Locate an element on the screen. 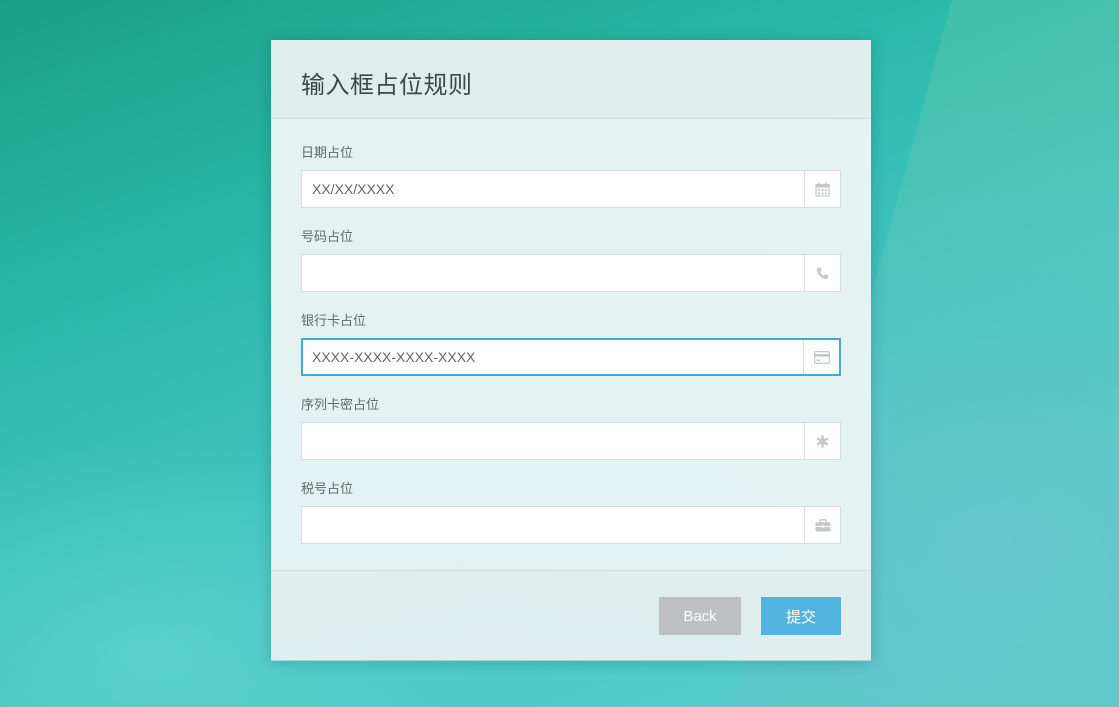 The height and width of the screenshot is (707, 1119). phone-field: 号码占位 is located at coordinates (571, 270).